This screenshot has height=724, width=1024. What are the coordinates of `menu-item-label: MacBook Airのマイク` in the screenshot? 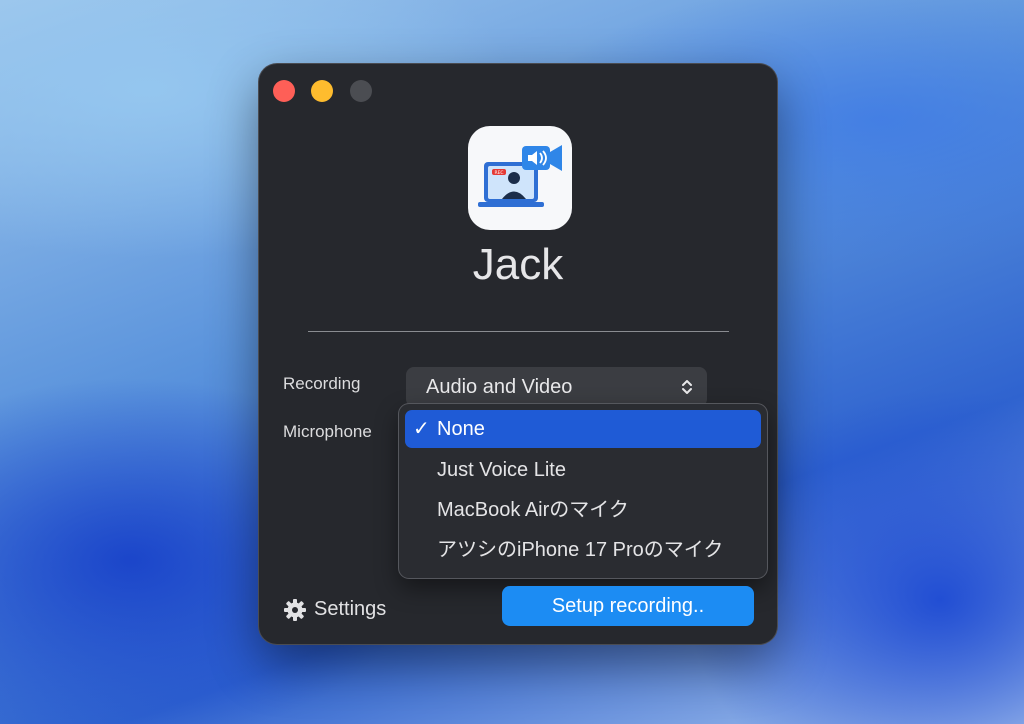 It's located at (533, 510).